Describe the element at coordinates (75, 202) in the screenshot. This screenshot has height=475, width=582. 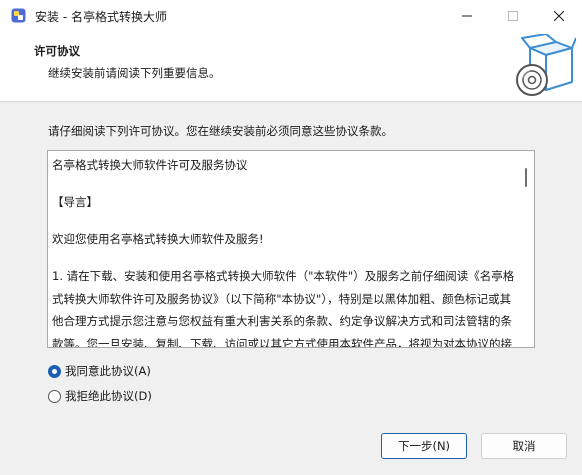
I see `license-preface-heading: 【导言】` at that location.